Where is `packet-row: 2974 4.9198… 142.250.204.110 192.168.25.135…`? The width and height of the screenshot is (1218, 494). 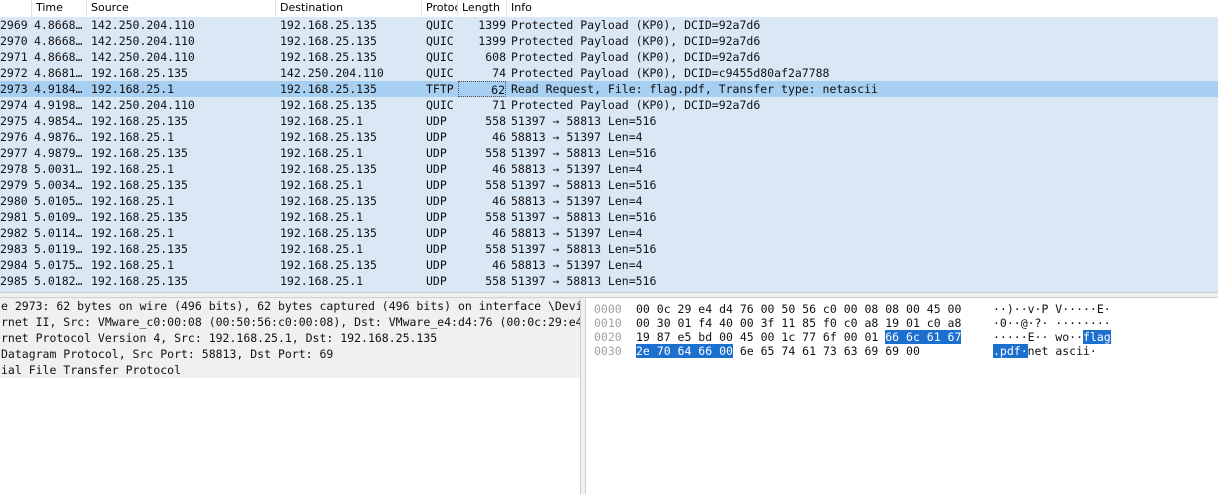 packet-row: 2974 4.9198… 142.250.204.110 192.168.25.135… is located at coordinates (609, 105).